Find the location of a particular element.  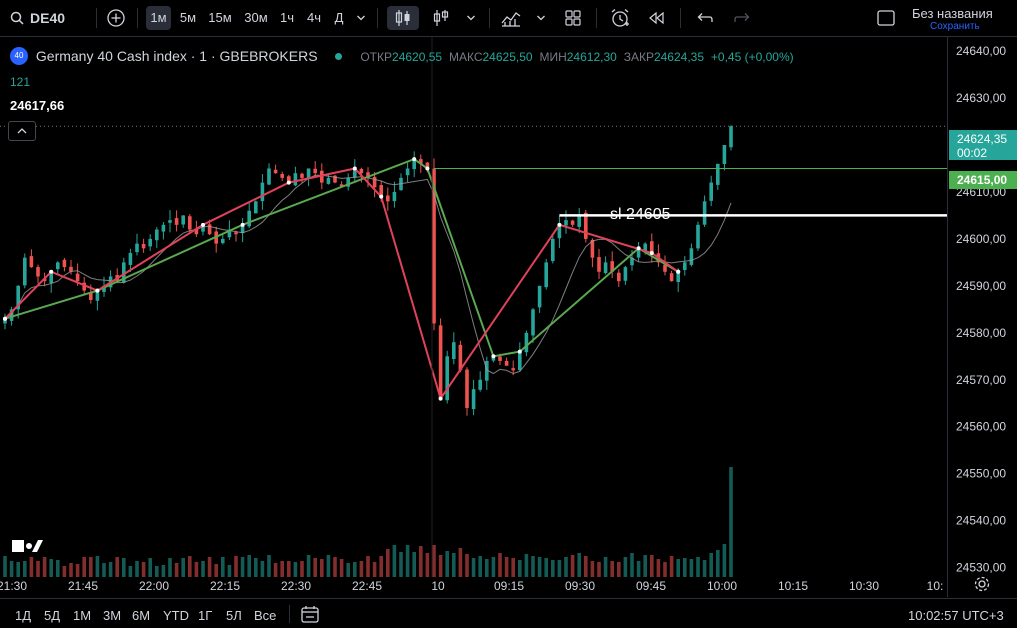

range-3m: 3М is located at coordinates (112, 615).